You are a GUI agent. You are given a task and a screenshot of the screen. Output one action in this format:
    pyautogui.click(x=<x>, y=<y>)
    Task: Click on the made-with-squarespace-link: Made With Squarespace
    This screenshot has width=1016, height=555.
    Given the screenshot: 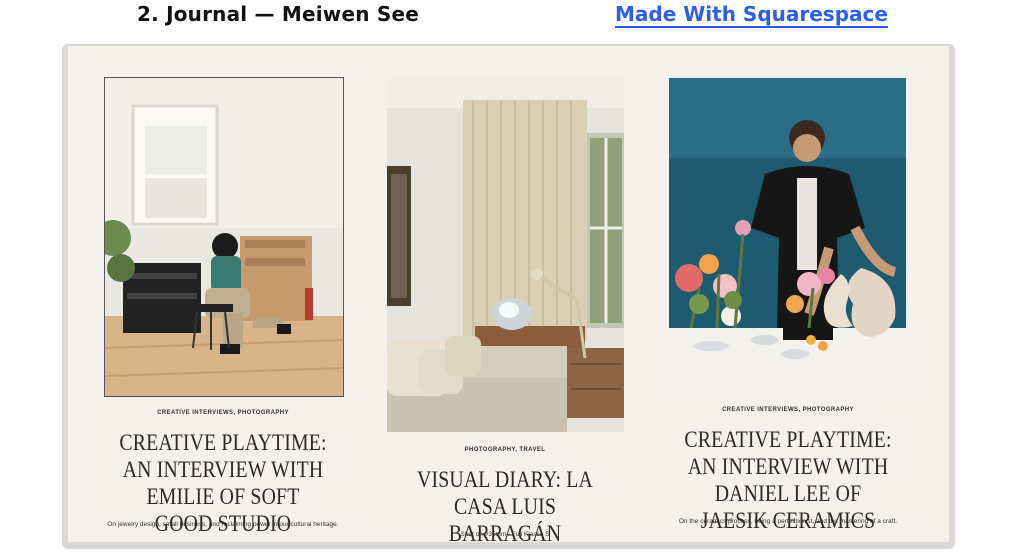 What is the action you would take?
    pyautogui.click(x=751, y=15)
    